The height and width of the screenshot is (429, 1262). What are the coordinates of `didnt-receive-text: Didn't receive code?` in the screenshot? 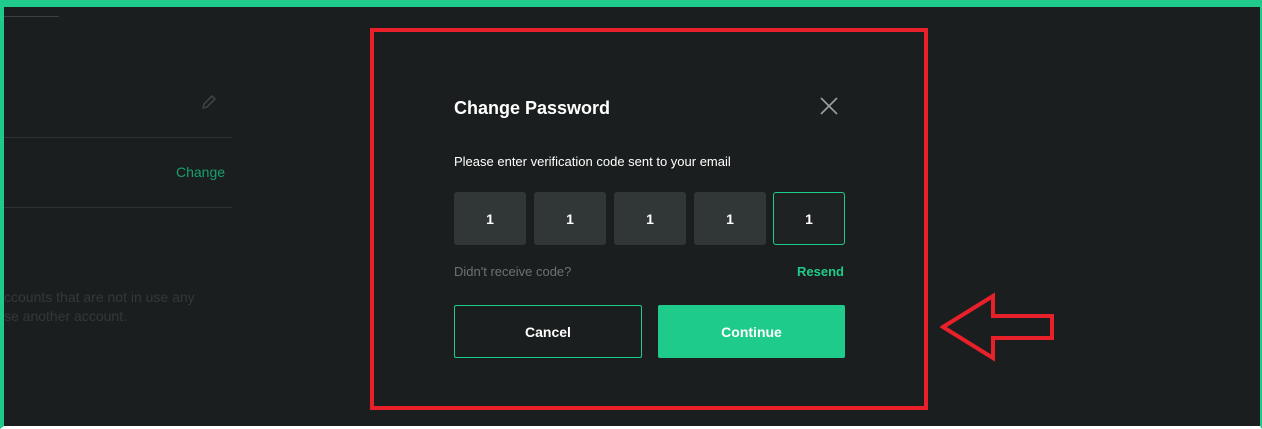 It's located at (513, 271).